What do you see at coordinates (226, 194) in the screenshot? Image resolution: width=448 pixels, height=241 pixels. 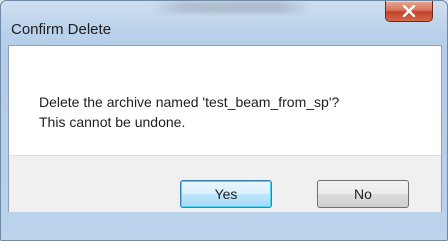 I see `yes-button: Yes` at bounding box center [226, 194].